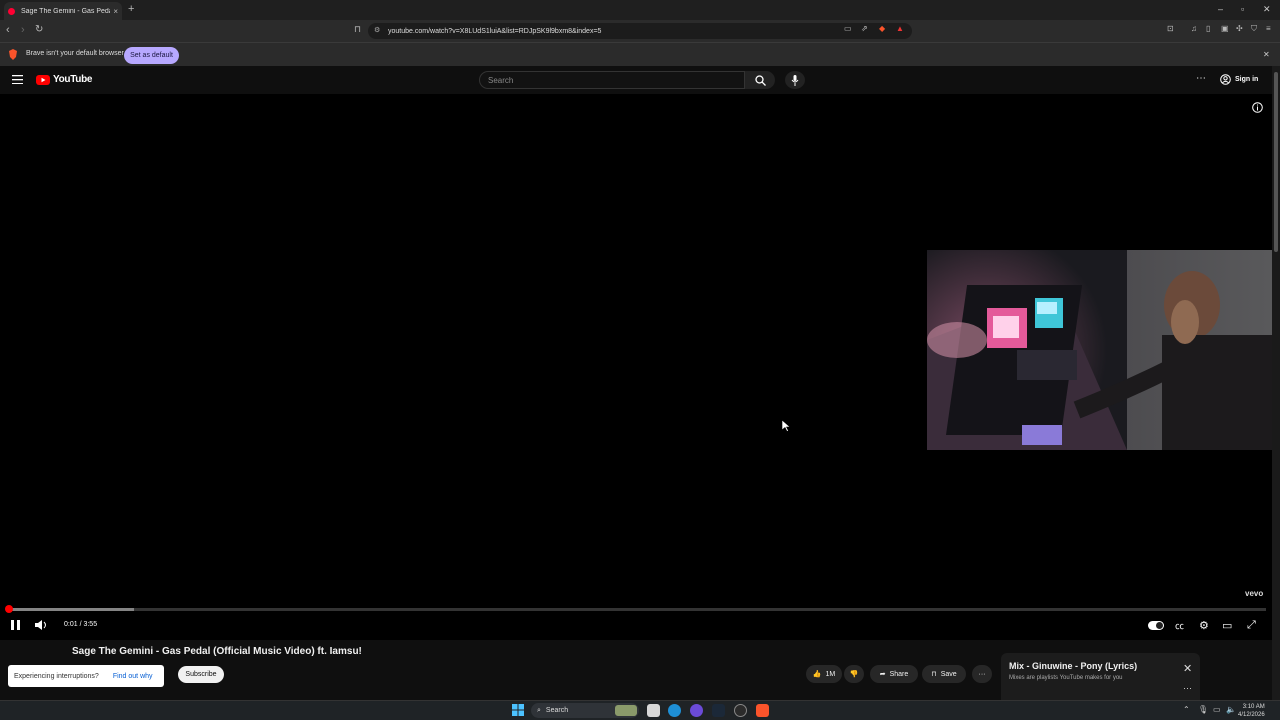  What do you see at coordinates (75, 53) in the screenshot?
I see `infobar-text: Brave isn't your default browser` at bounding box center [75, 53].